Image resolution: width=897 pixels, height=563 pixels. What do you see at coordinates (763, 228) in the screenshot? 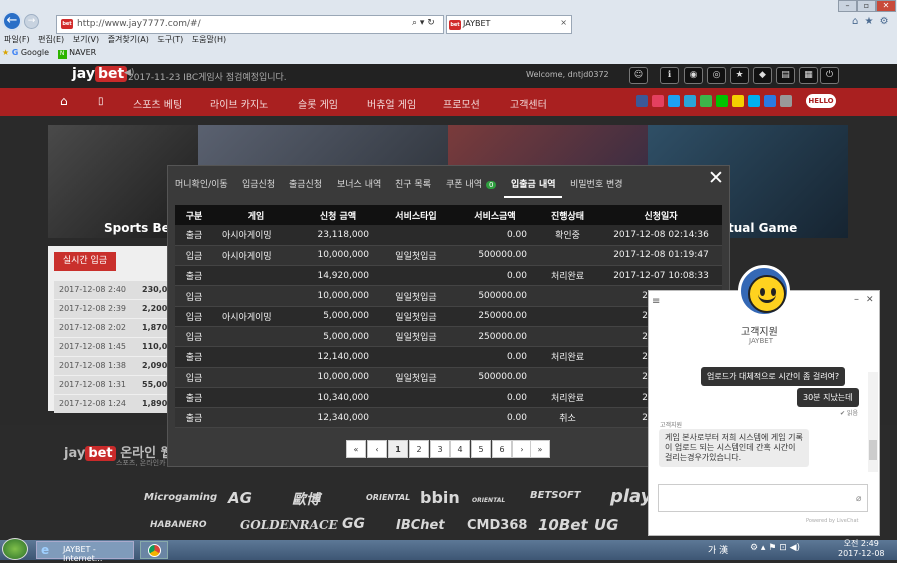
I see `banner-virtual-label: tual Game` at bounding box center [763, 228].